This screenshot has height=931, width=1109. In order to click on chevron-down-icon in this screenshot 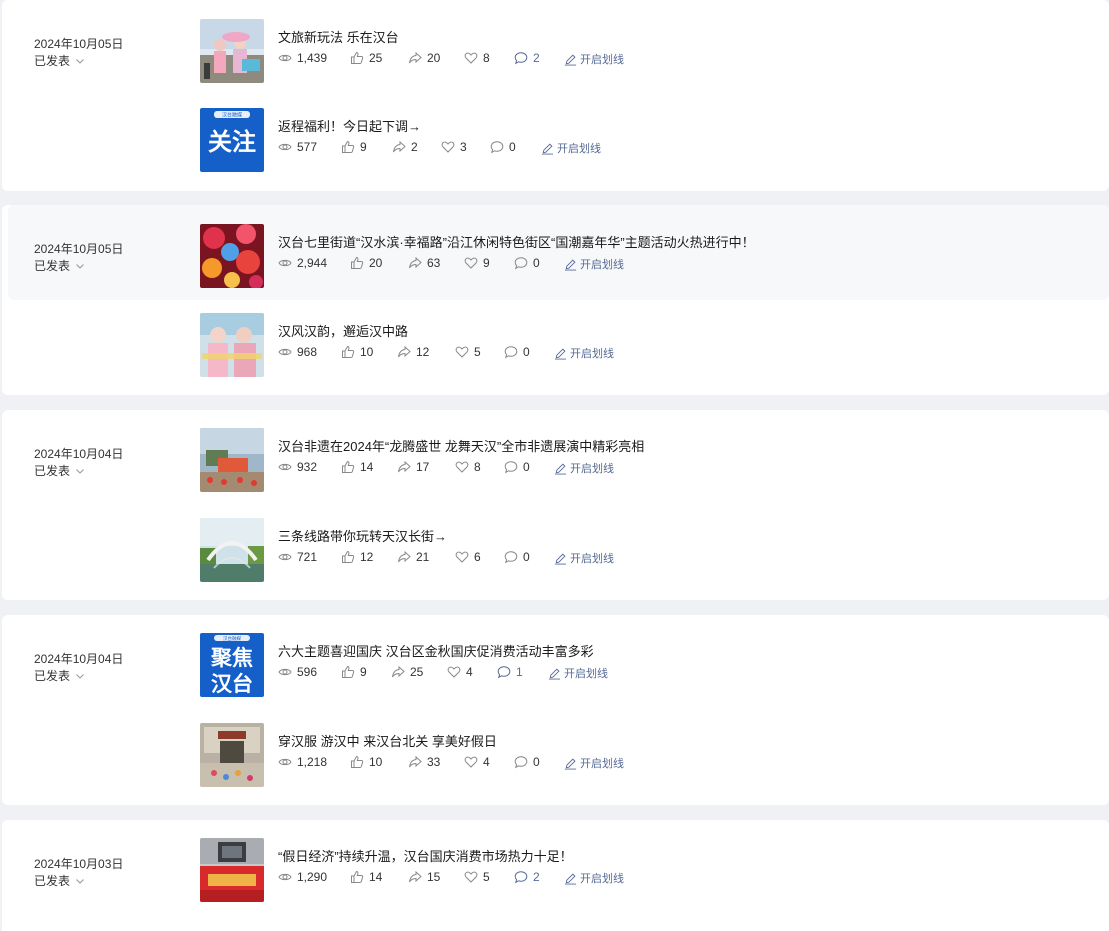, I will do `click(80, 881)`.